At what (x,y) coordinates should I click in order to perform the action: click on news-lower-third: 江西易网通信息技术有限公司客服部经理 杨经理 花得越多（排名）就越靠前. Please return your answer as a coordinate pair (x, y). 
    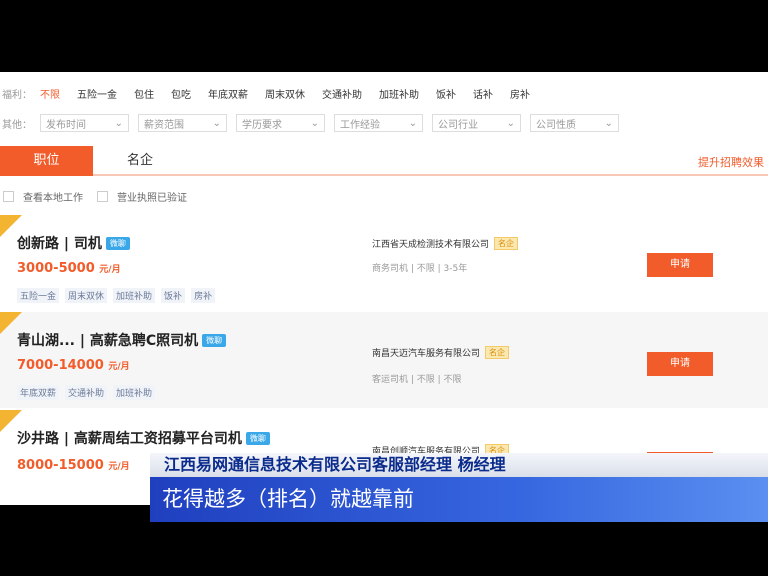
    Looking at the image, I should click on (459, 487).